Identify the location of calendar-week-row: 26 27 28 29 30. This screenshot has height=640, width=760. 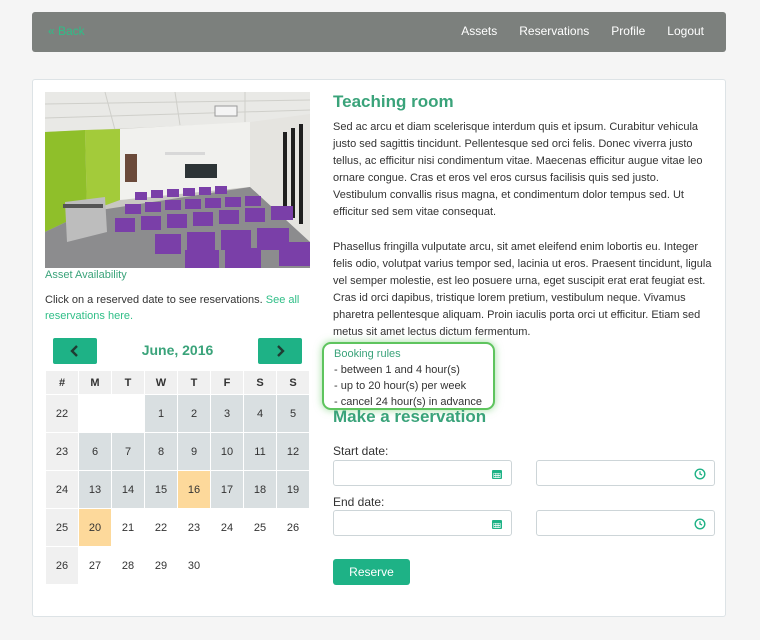
(177, 565).